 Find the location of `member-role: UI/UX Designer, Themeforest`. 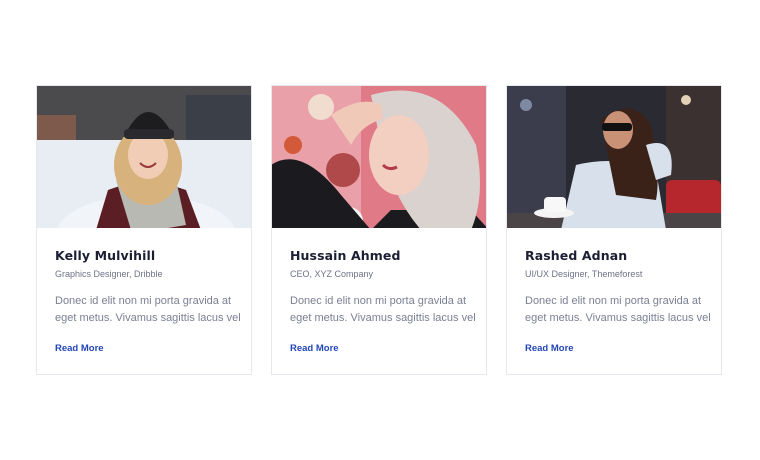

member-role: UI/UX Designer, Themeforest is located at coordinates (584, 274).